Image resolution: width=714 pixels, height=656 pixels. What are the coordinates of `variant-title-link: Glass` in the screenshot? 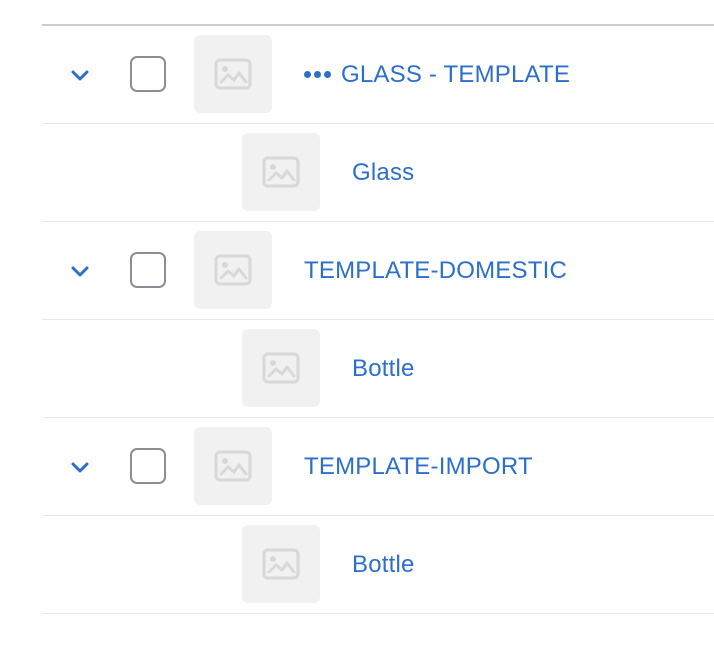 It's located at (383, 172).